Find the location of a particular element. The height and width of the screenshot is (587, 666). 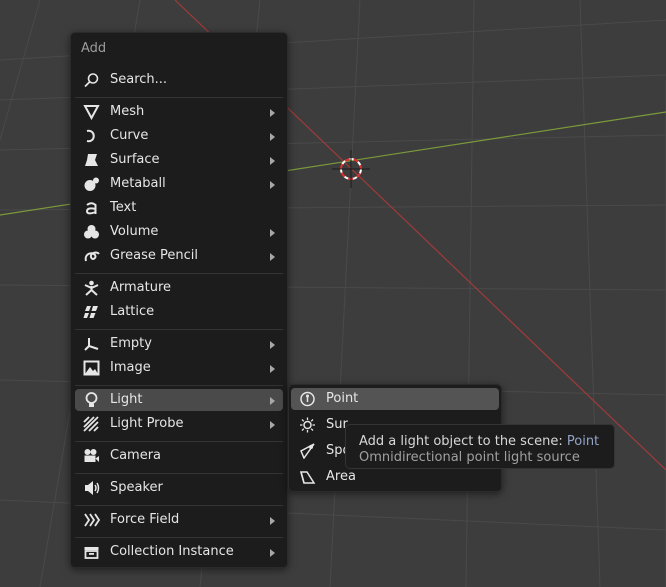

force-field-icon is located at coordinates (91, 520).